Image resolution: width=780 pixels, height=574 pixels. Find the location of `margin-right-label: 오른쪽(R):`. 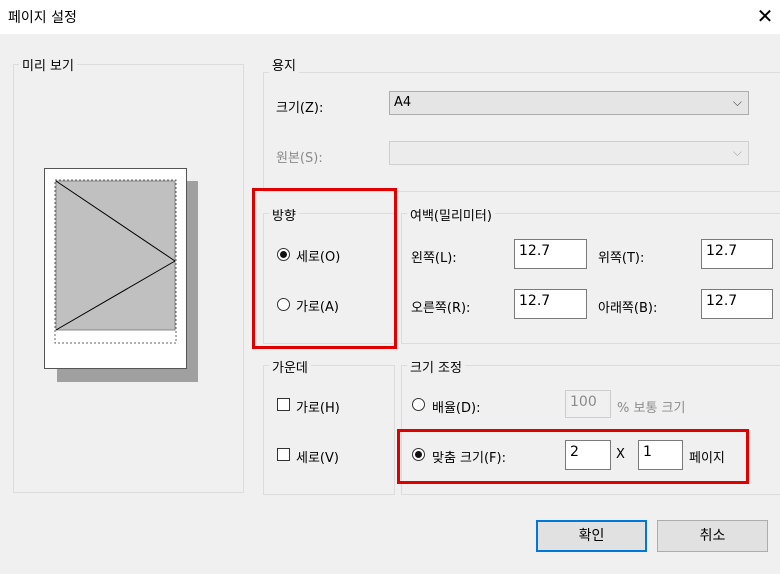

margin-right-label: 오른쪽(R): is located at coordinates (441, 308).